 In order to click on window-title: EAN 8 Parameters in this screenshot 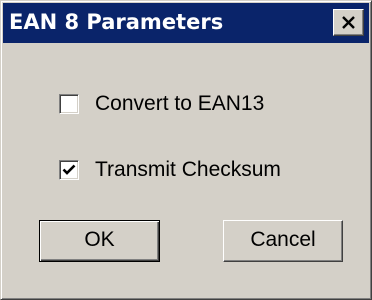, I will do `click(116, 22)`.